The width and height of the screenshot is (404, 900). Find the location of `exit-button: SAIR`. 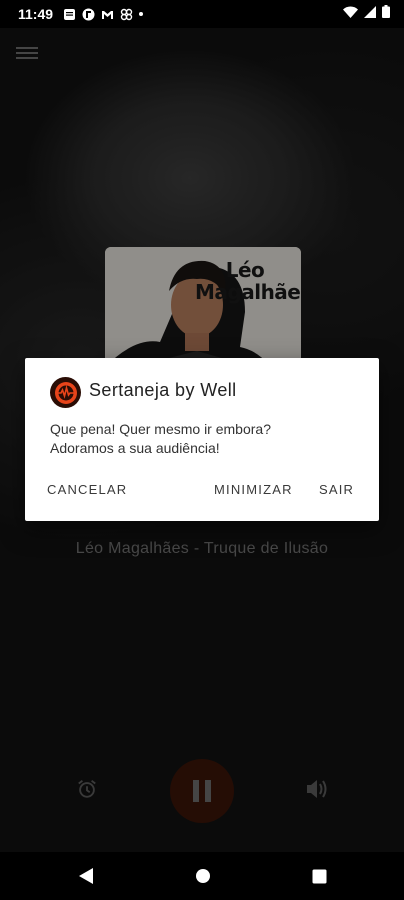

exit-button: SAIR is located at coordinates (336, 489).